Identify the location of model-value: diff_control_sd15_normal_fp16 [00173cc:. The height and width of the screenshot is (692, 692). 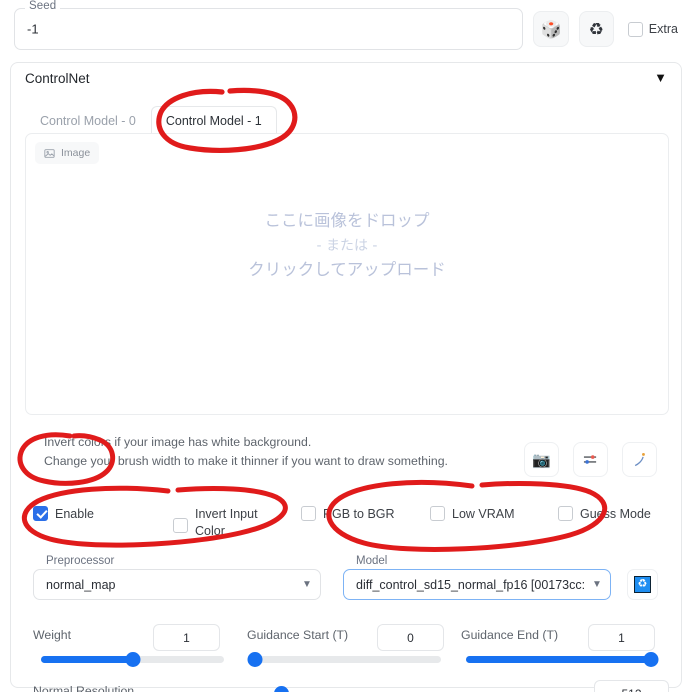
(470, 584).